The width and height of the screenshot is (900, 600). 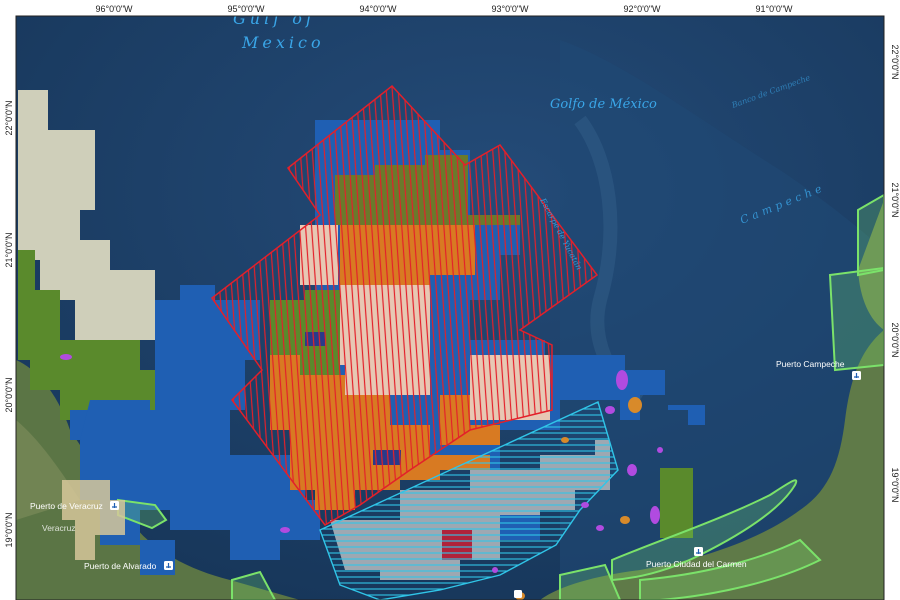 What do you see at coordinates (283, 42) in the screenshot?
I see `sea-label-gulf-en-2: Mexico` at bounding box center [283, 42].